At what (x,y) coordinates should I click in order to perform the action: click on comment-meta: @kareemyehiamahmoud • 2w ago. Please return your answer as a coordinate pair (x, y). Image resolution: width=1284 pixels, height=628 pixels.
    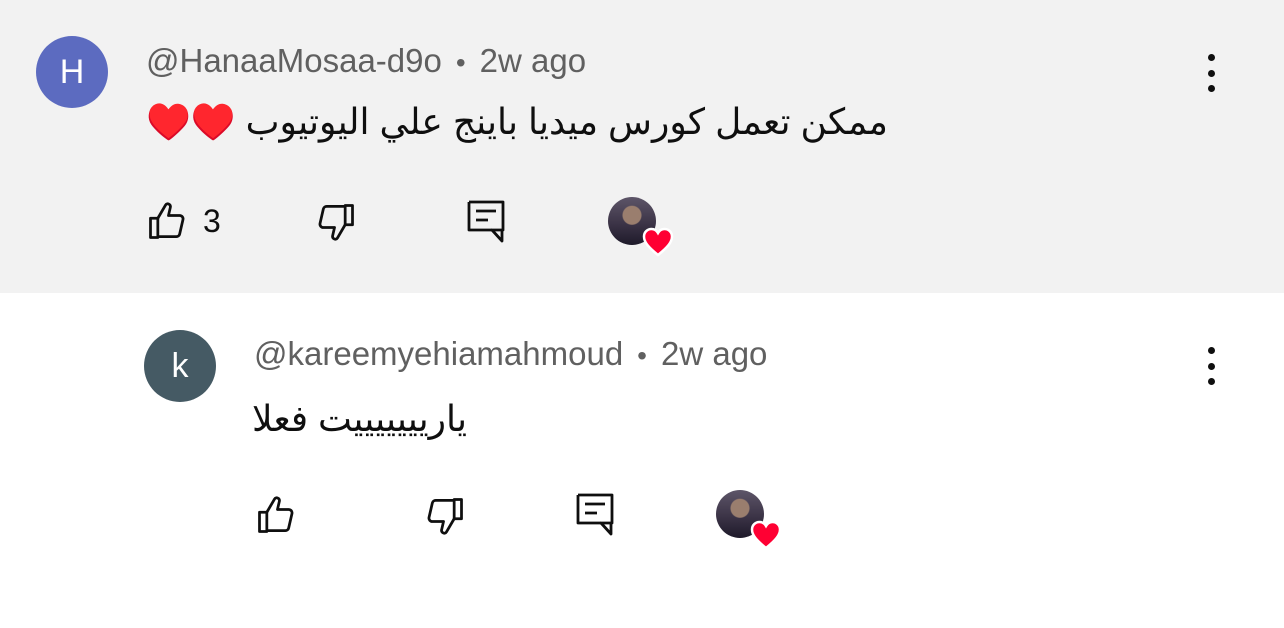
    Looking at the image, I should click on (510, 355).